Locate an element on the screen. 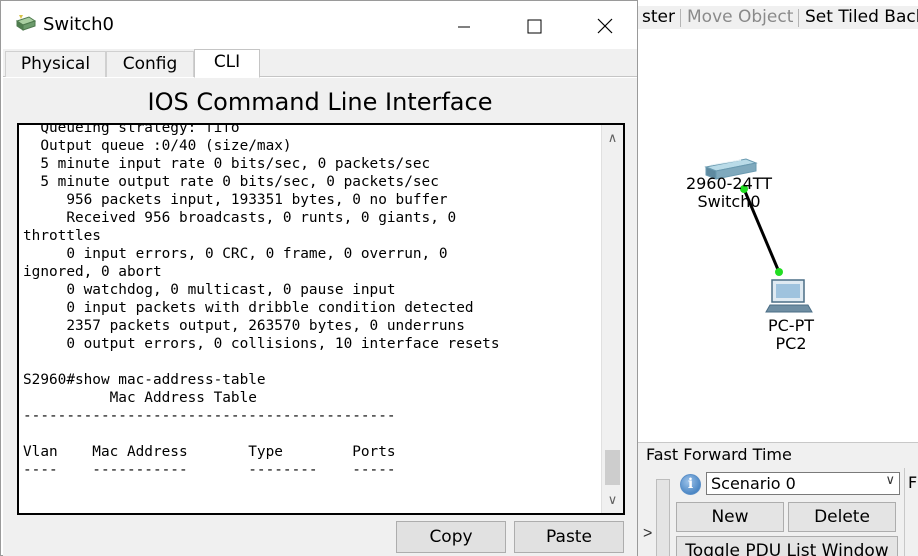 The height and width of the screenshot is (556, 918). main-toolbar: ster Move Object Set Tiled Back is located at coordinates (777, 17).